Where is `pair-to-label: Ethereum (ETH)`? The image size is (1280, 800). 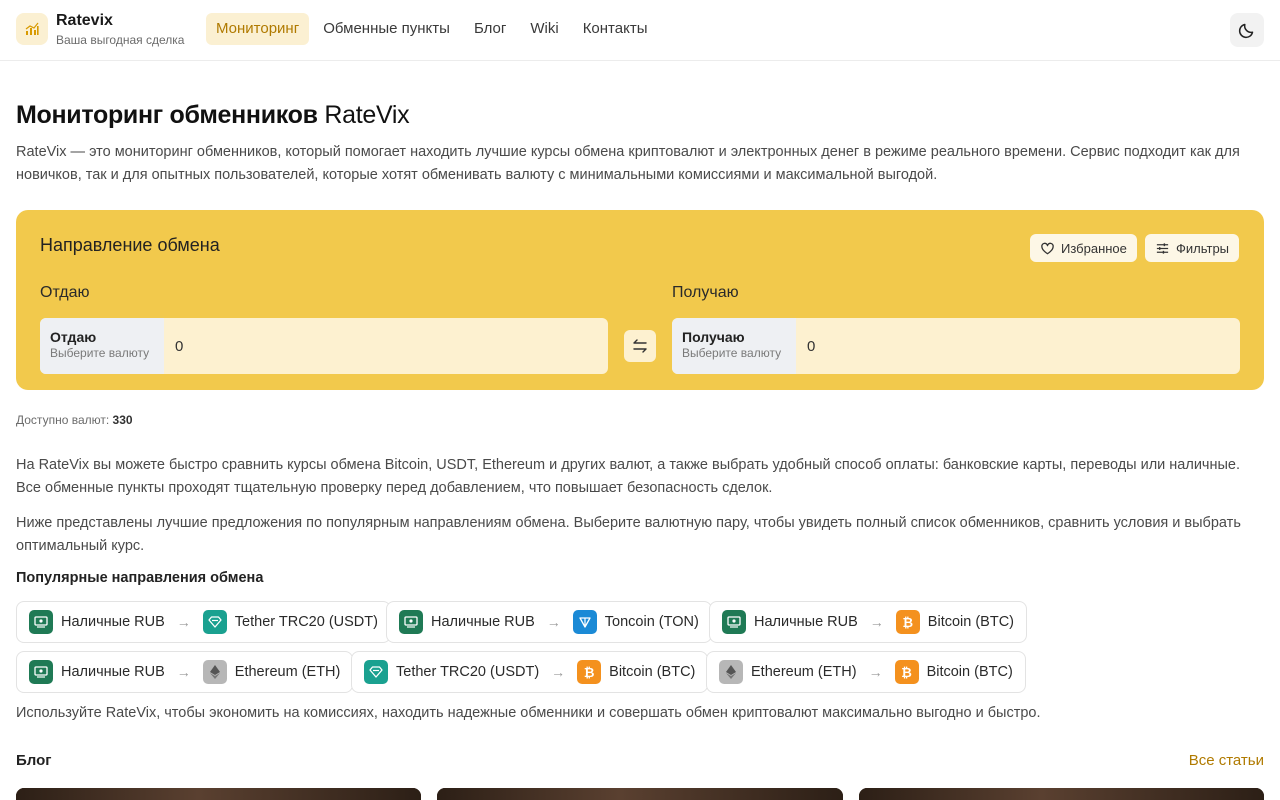 pair-to-label: Ethereum (ETH) is located at coordinates (287, 672).